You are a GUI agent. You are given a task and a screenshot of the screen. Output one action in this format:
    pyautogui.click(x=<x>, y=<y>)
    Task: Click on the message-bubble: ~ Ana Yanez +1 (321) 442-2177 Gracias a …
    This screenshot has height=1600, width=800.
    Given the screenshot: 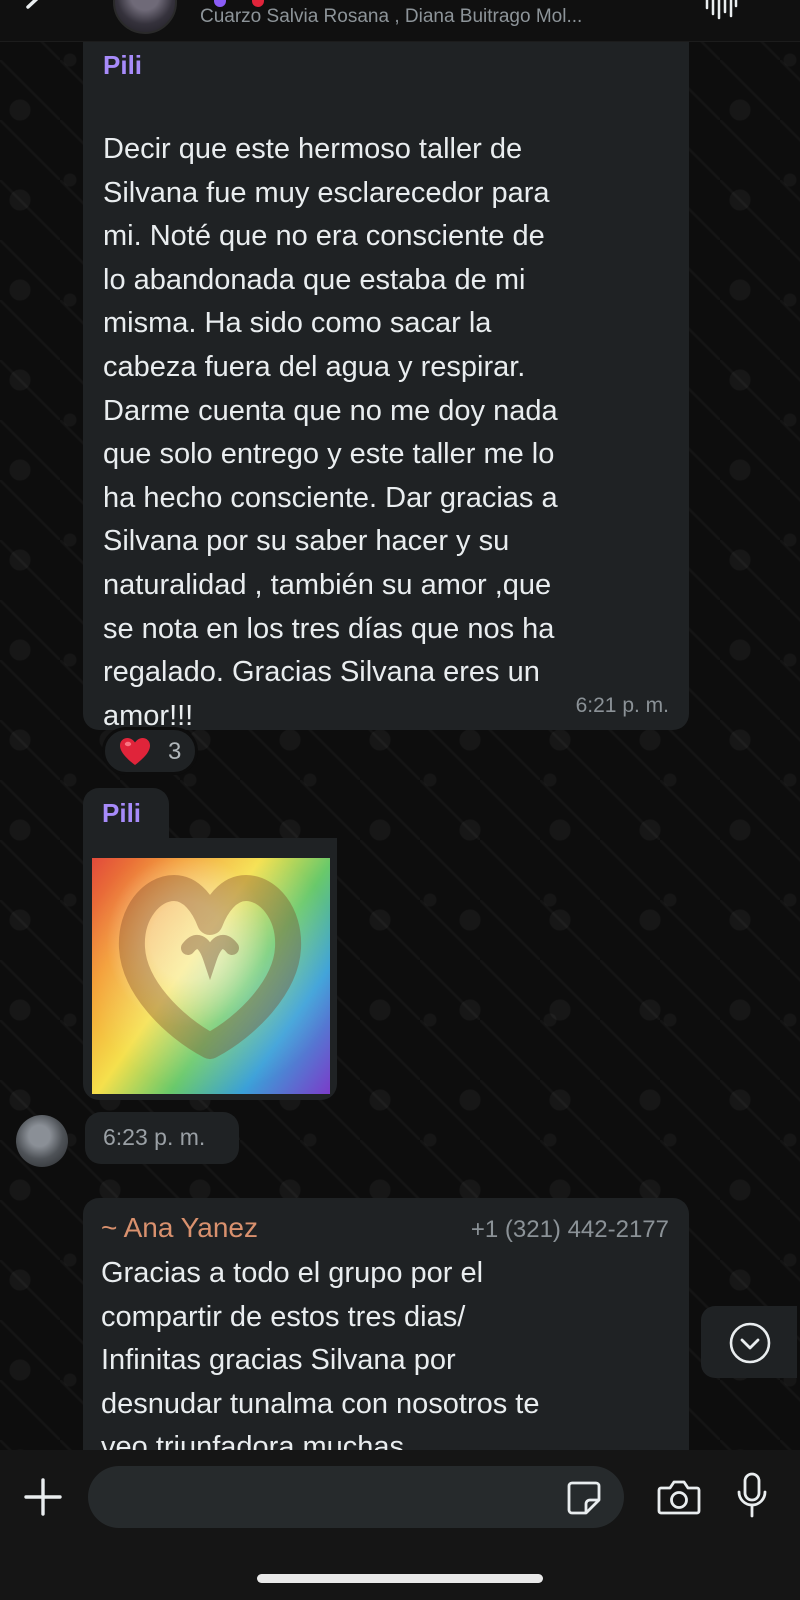 What is the action you would take?
    pyautogui.click(x=386, y=1330)
    